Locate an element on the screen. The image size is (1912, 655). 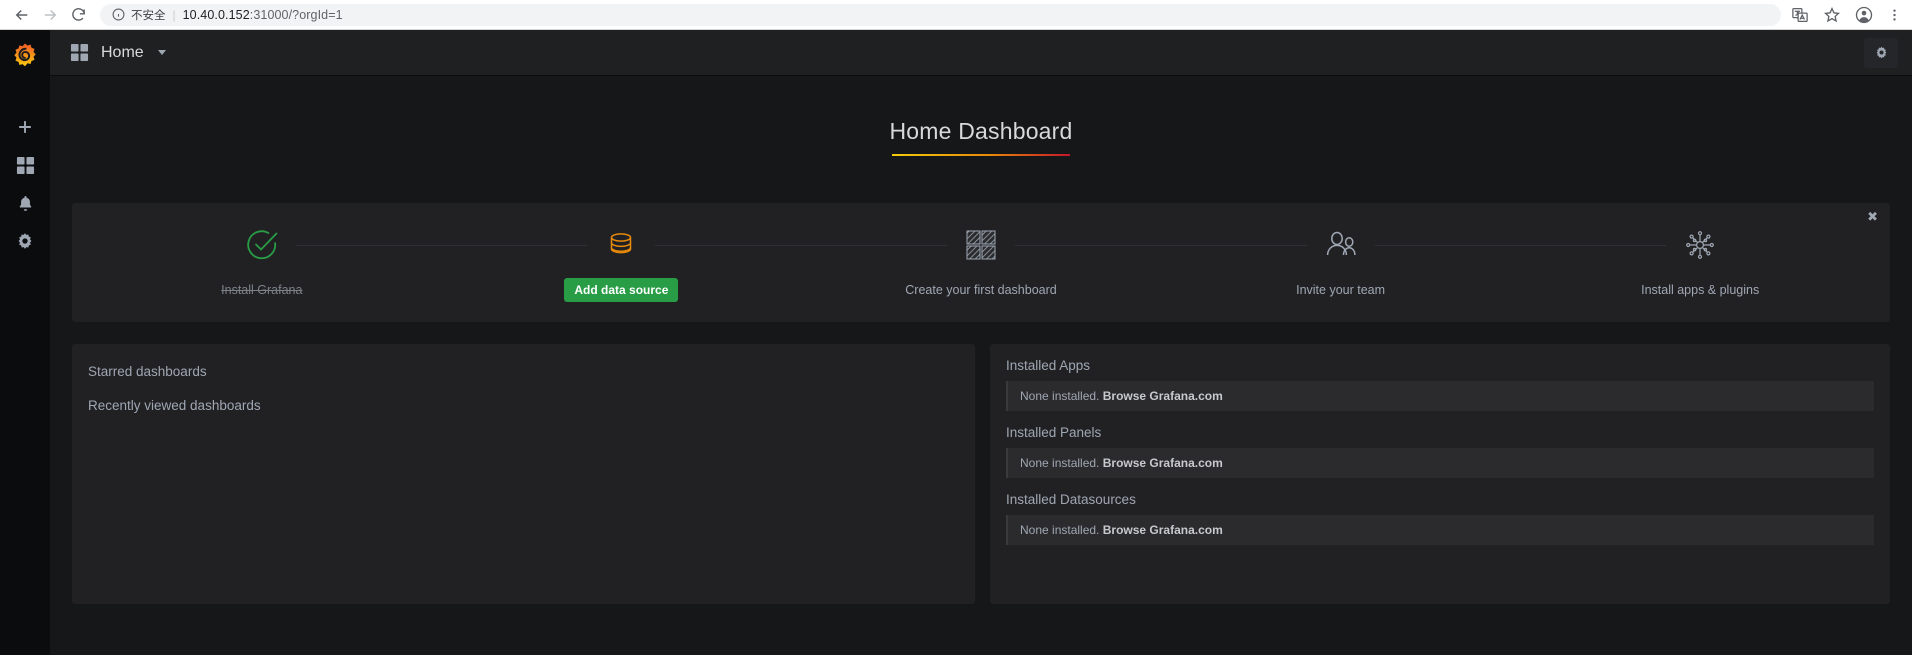
star-icon is located at coordinates (1832, 15).